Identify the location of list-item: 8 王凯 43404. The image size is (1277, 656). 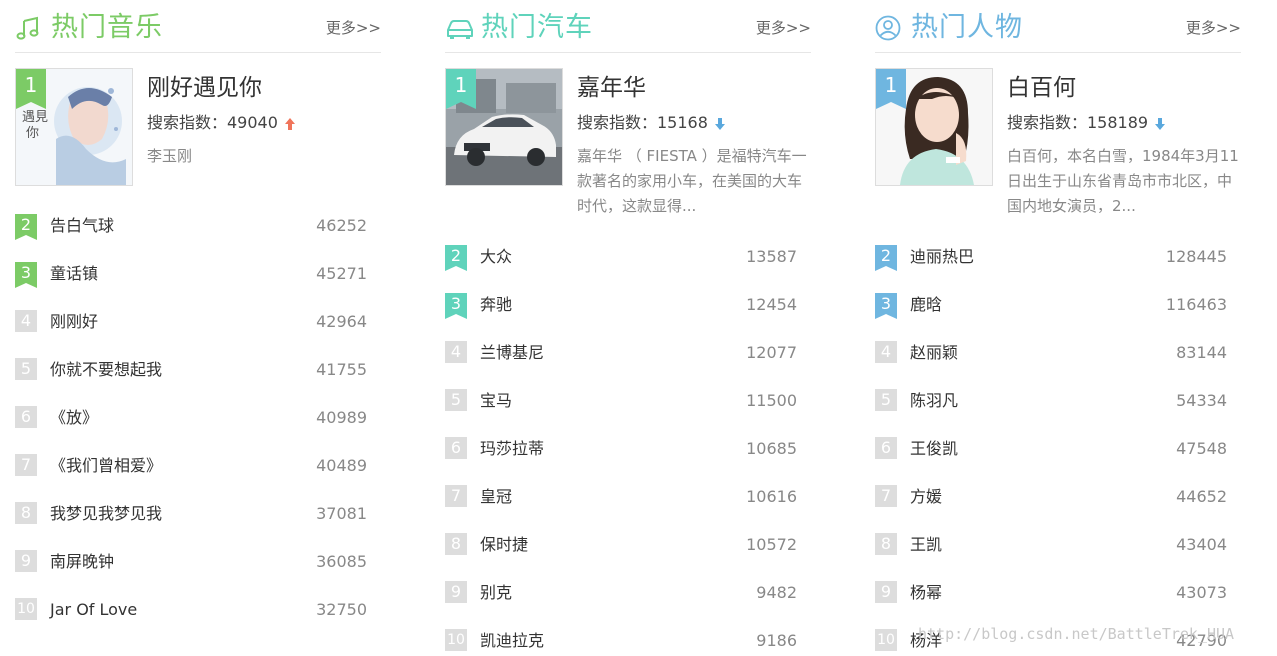
(1051, 545).